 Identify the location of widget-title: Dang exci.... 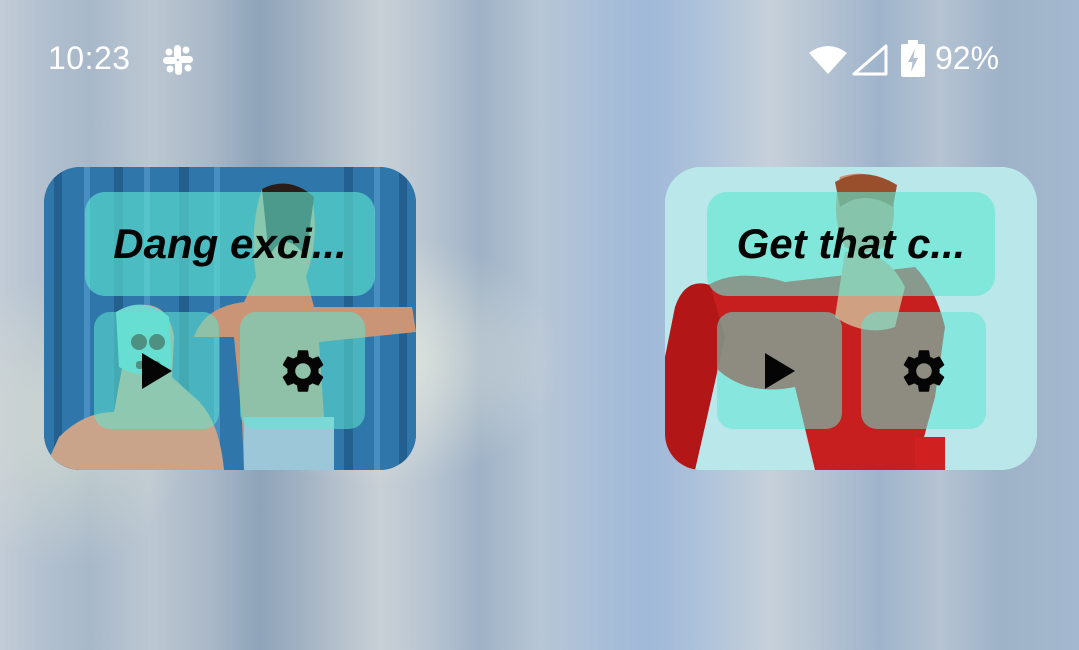
(230, 243).